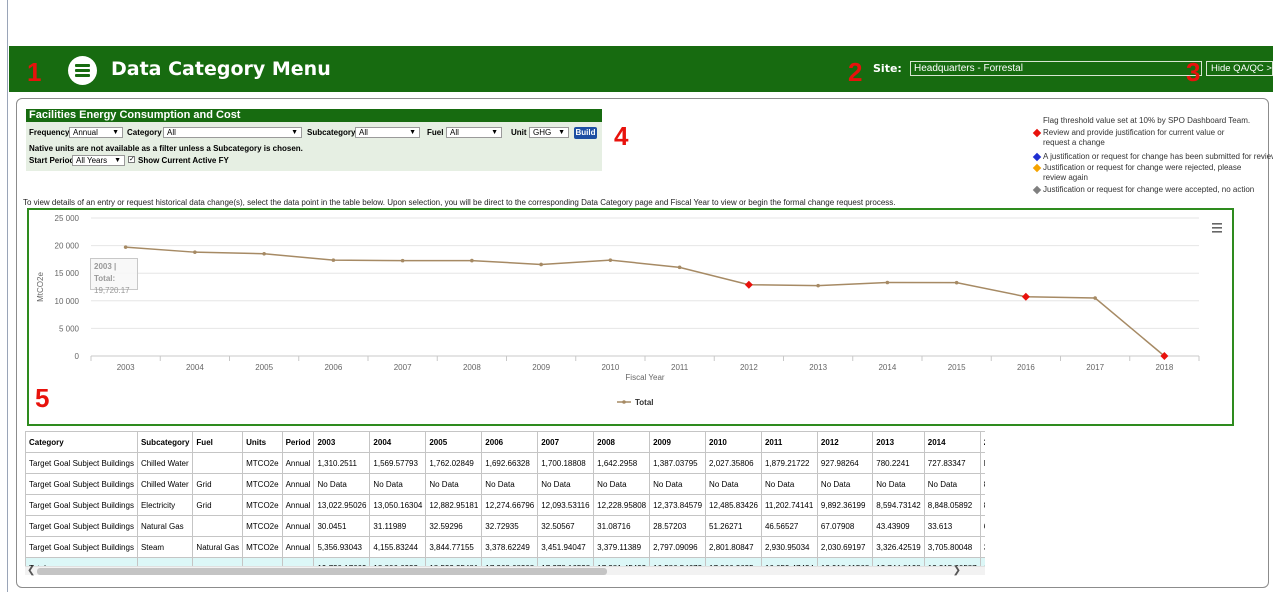  I want to click on table-cell: 1,642.2958, so click(622, 463).